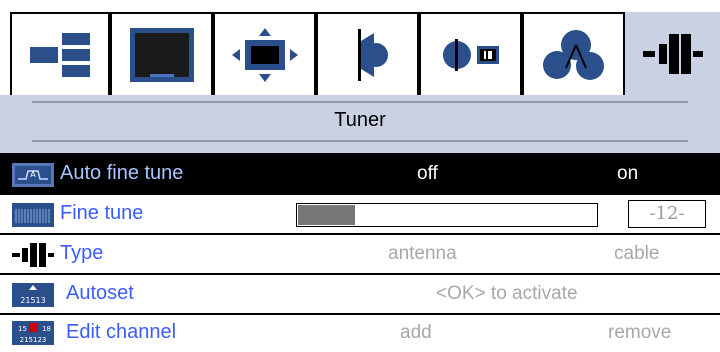 This screenshot has height=352, width=720. I want to click on clock-timer-icon, so click(470, 54).